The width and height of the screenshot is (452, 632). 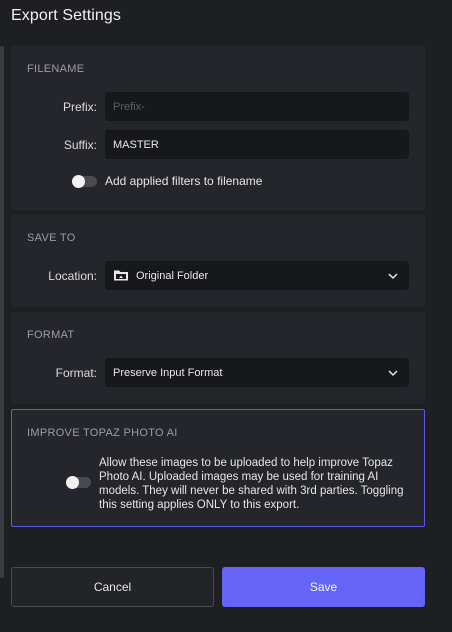 What do you see at coordinates (184, 181) in the screenshot?
I see `filters-toggle-label: Add applied filters to filename` at bounding box center [184, 181].